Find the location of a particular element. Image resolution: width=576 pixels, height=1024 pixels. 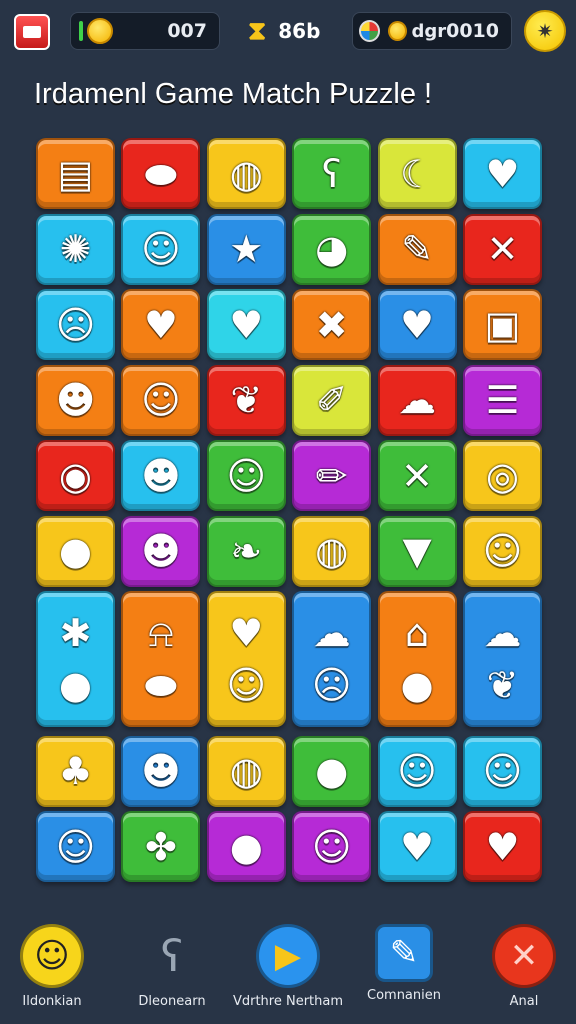

egg-icon: ● is located at coordinates (75, 685).